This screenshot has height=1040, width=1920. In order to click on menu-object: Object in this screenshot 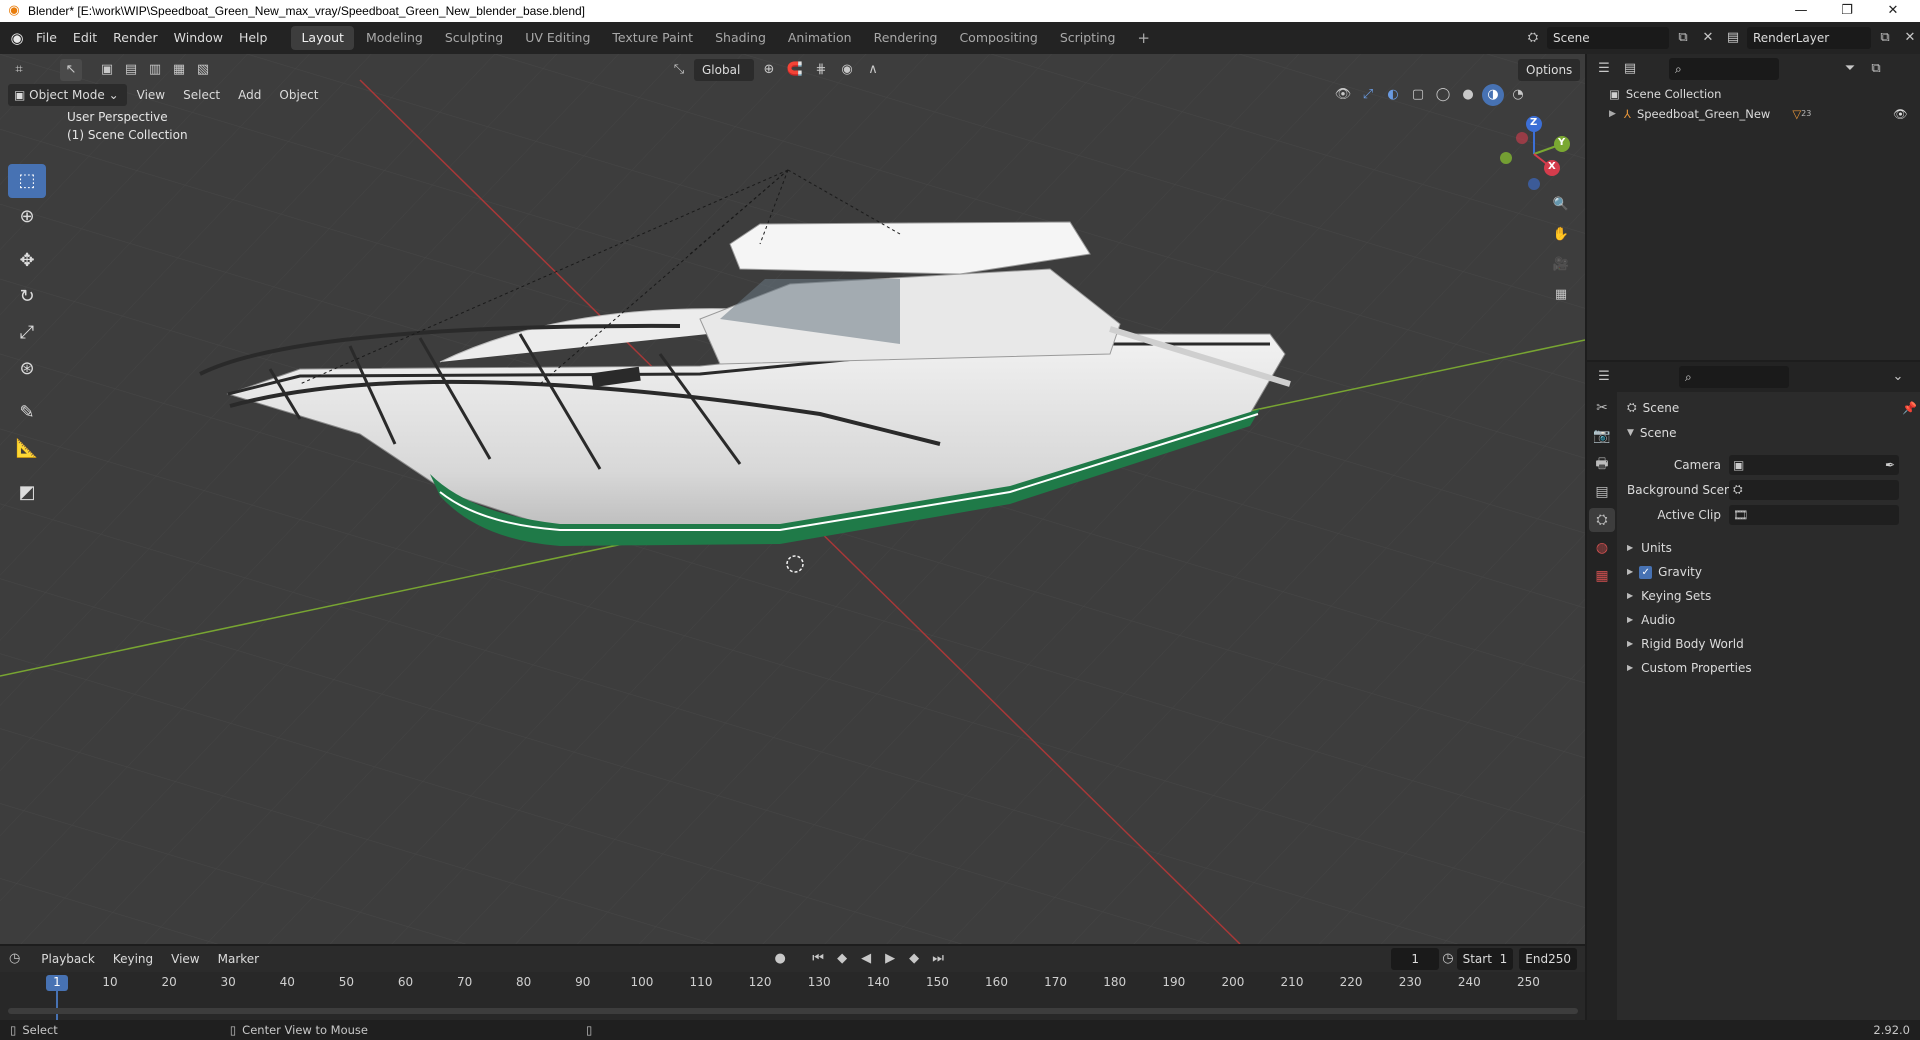, I will do `click(298, 95)`.